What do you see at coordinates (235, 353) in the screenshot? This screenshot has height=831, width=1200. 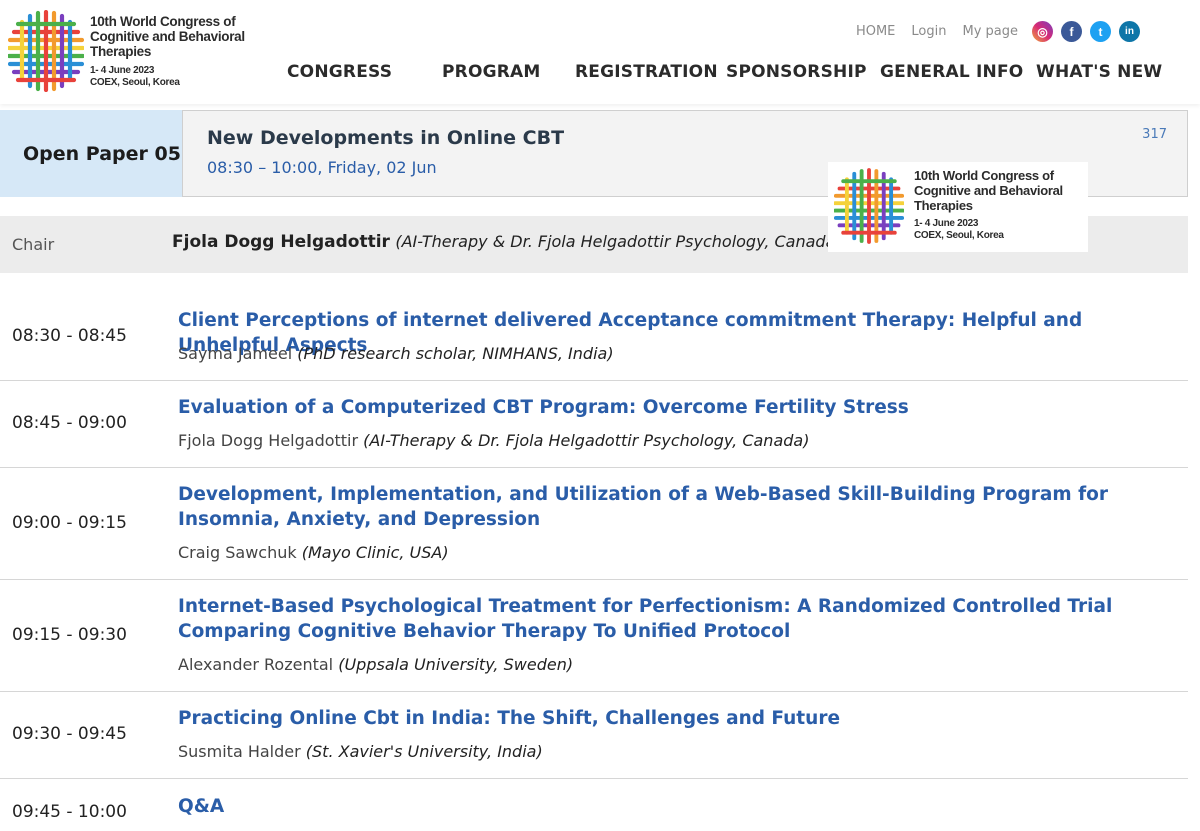 I see `author-name: Sayma Jameel` at bounding box center [235, 353].